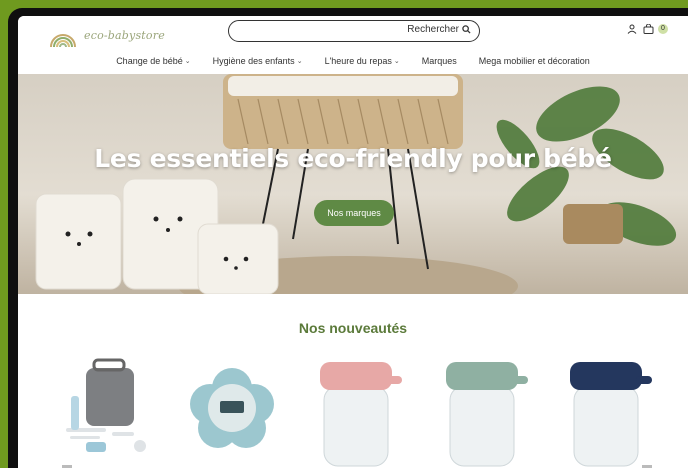  I want to click on nav-item-change-de-bebe: Change de bébé ⌄, so click(153, 61).